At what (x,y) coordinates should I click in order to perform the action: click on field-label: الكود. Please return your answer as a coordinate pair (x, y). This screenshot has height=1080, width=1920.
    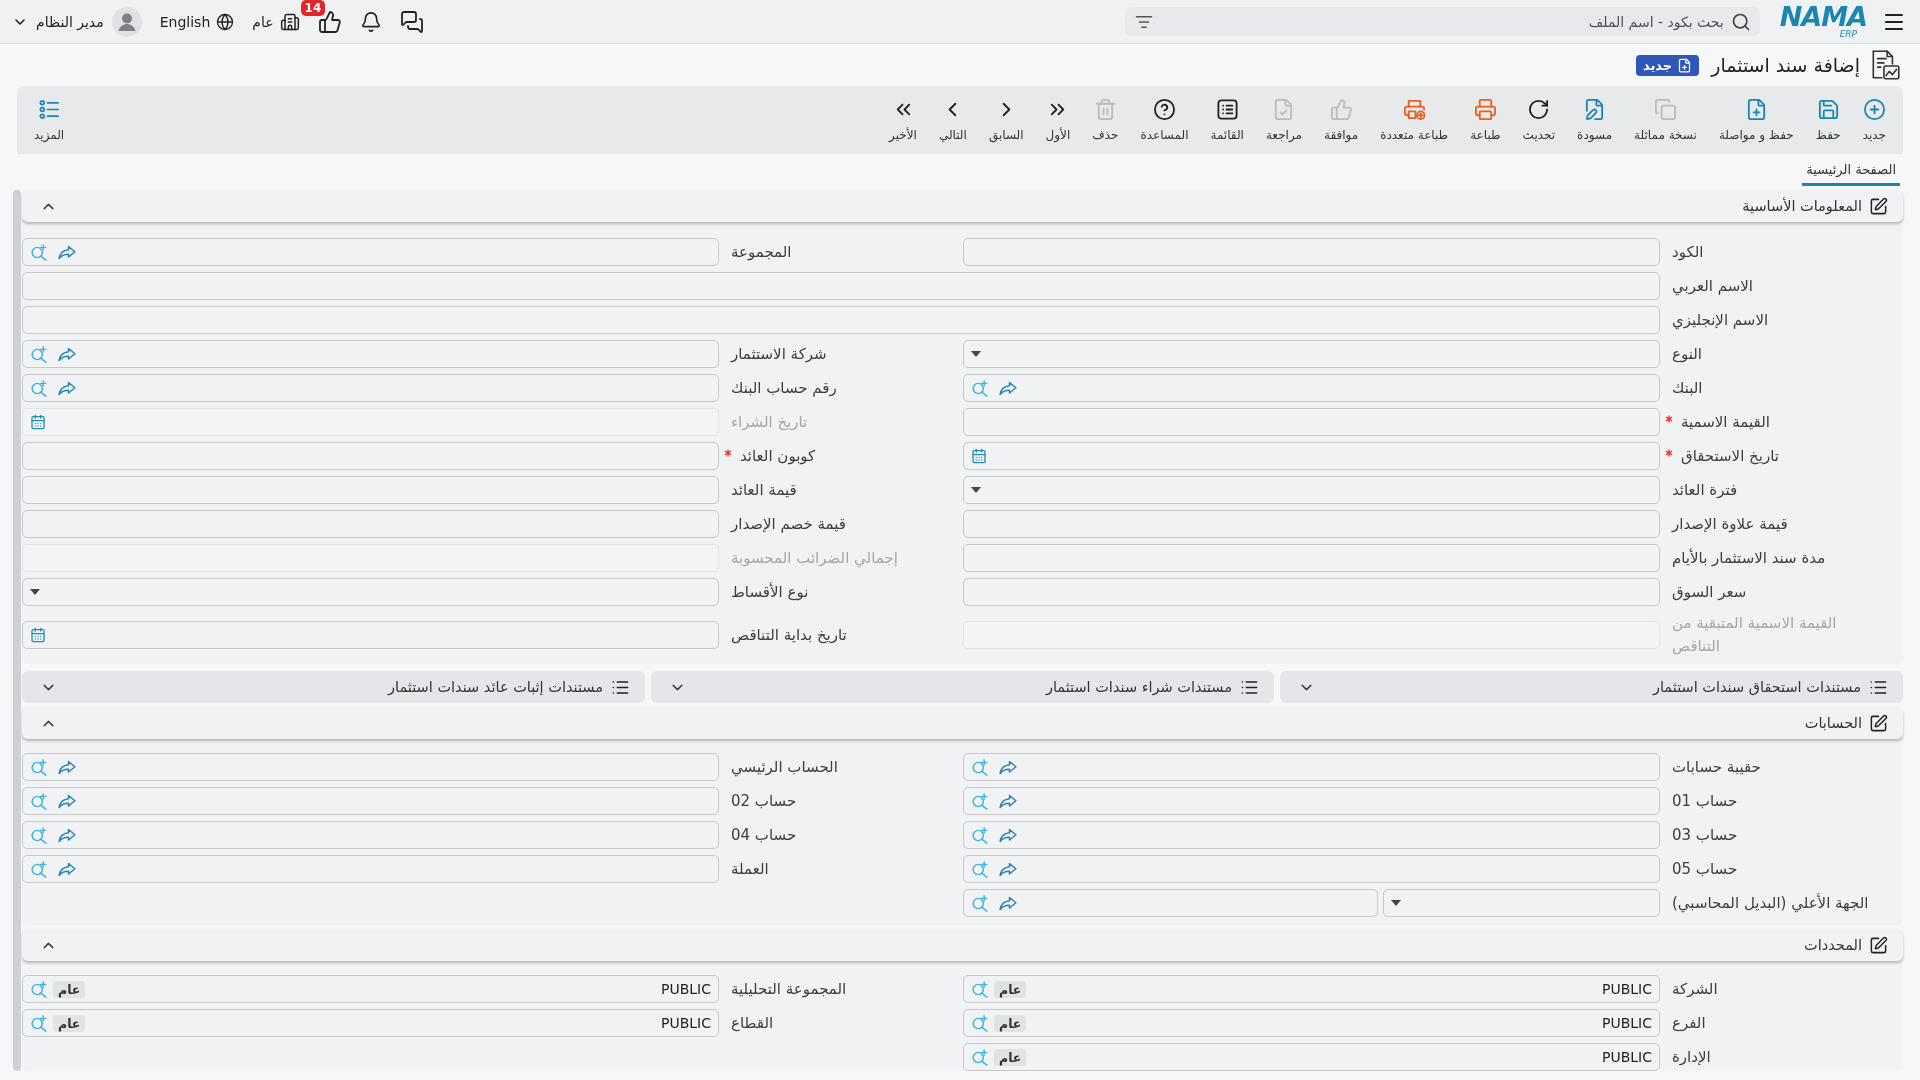
    Looking at the image, I should click on (1688, 252).